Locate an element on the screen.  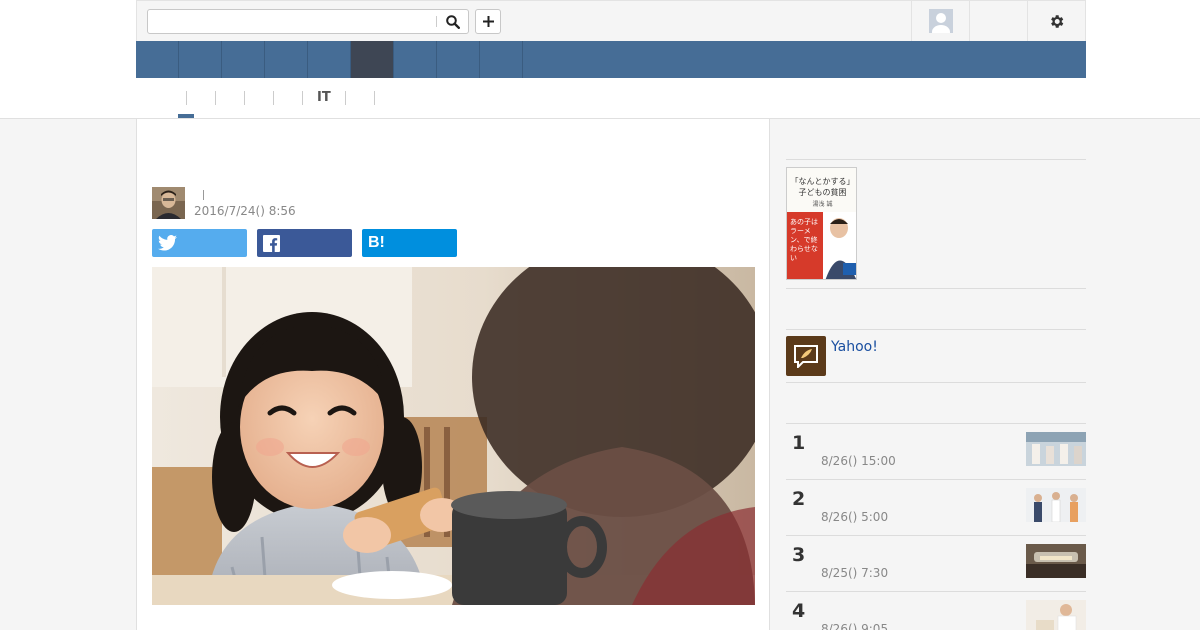
search-icon is located at coordinates (453, 21).